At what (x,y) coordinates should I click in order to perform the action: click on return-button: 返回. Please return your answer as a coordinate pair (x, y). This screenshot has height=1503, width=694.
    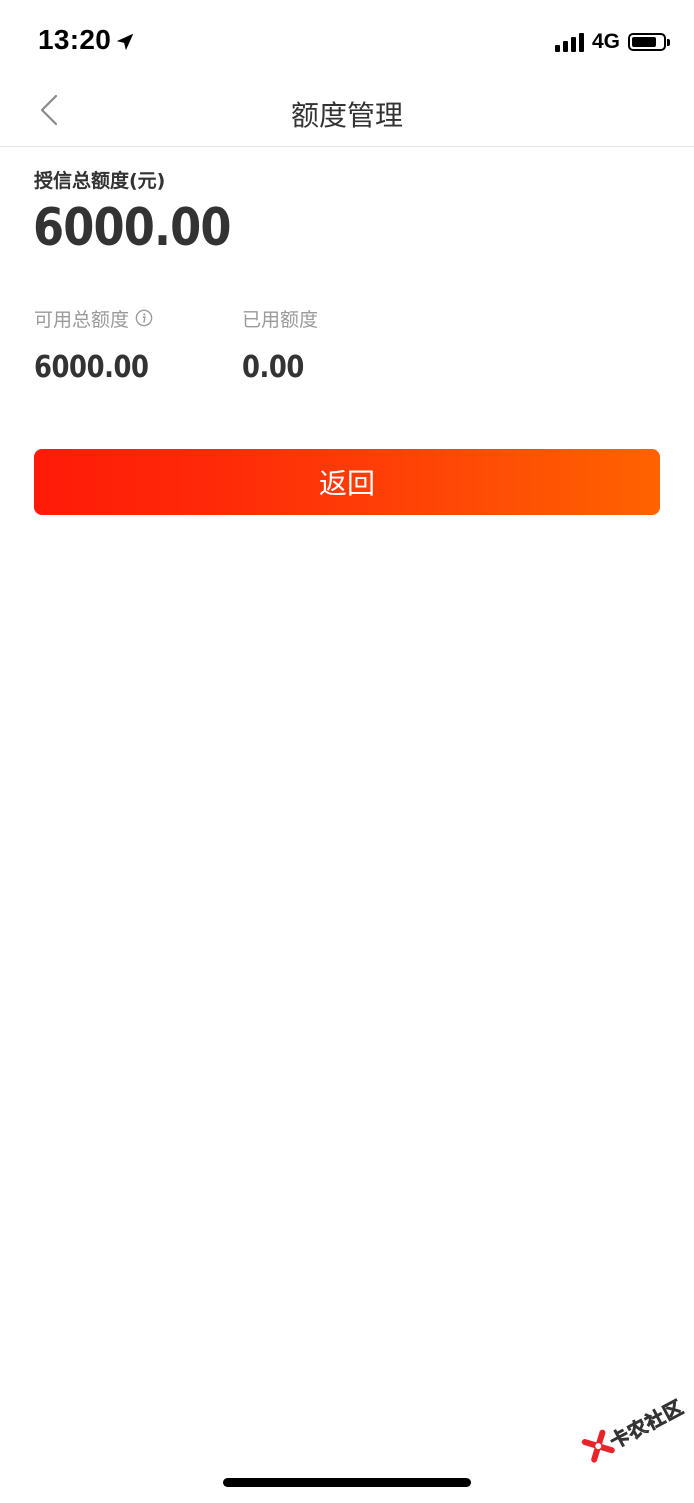
    Looking at the image, I should click on (347, 482).